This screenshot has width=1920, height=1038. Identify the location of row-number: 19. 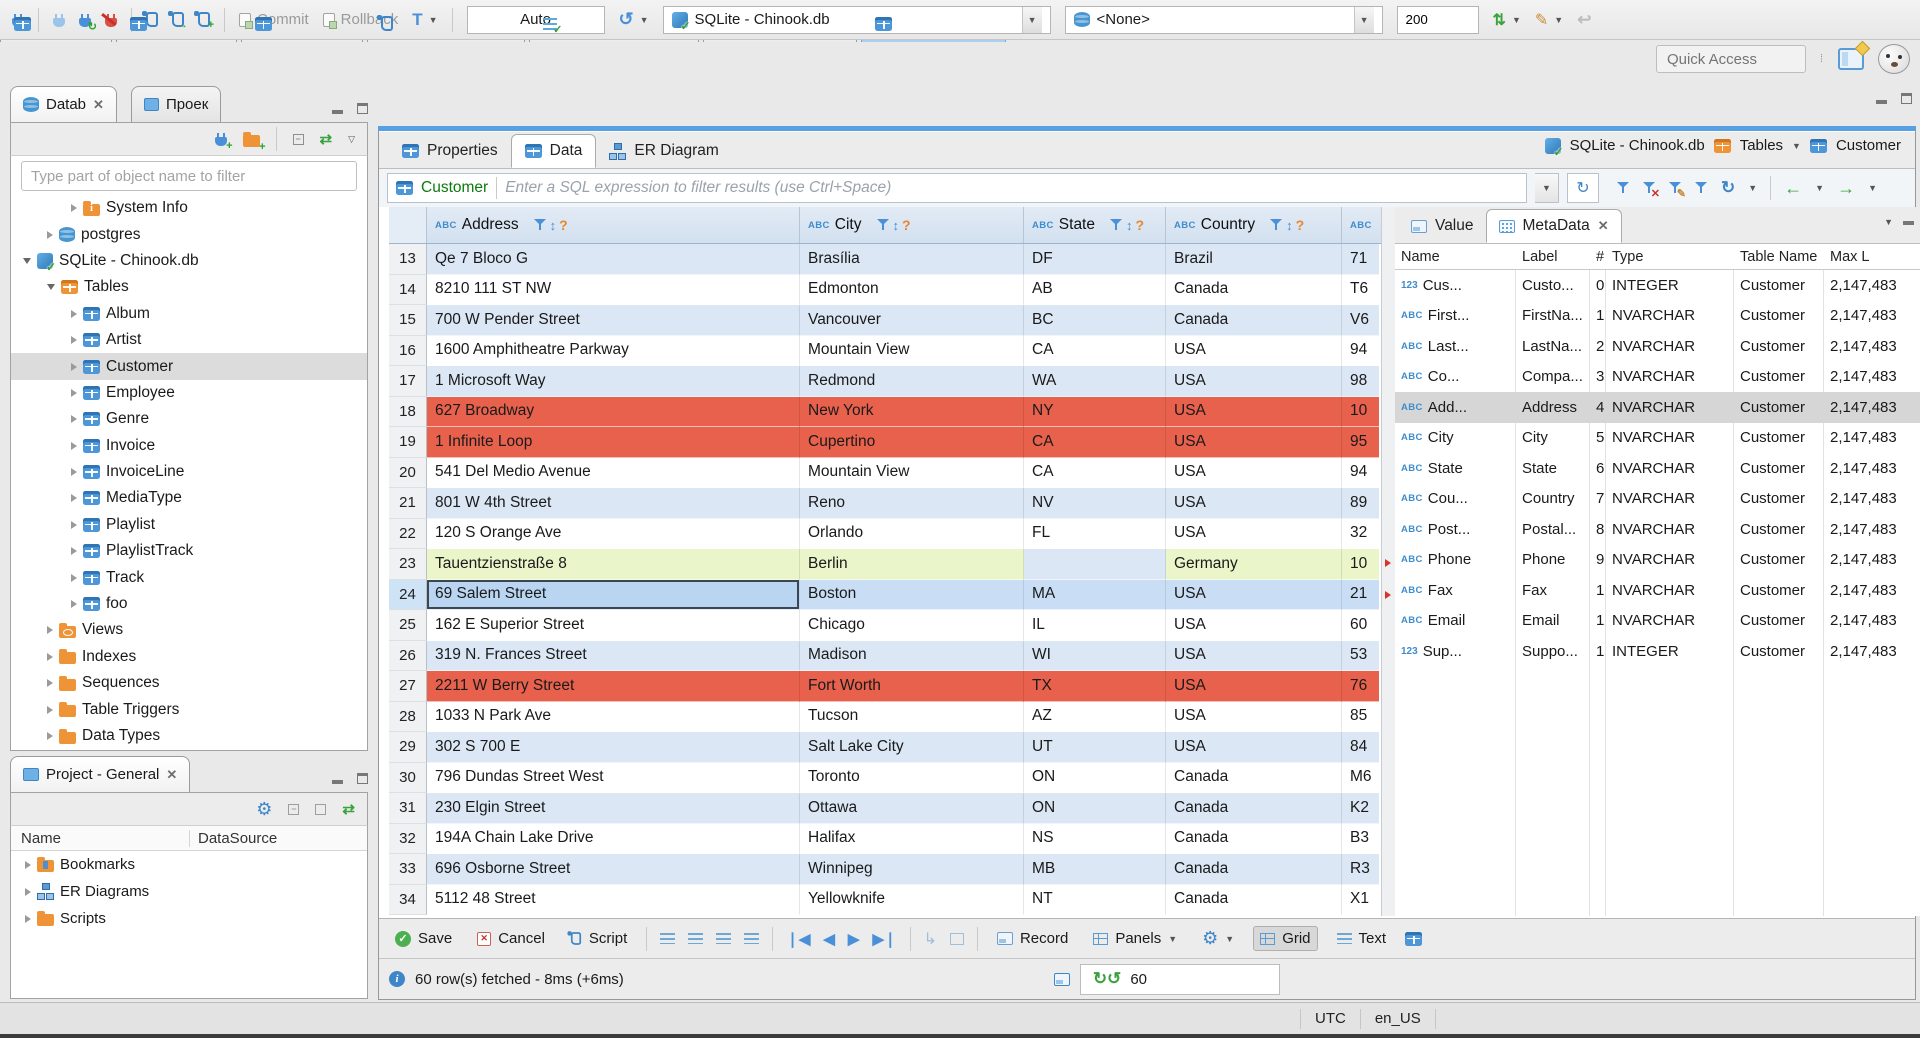
(408, 442).